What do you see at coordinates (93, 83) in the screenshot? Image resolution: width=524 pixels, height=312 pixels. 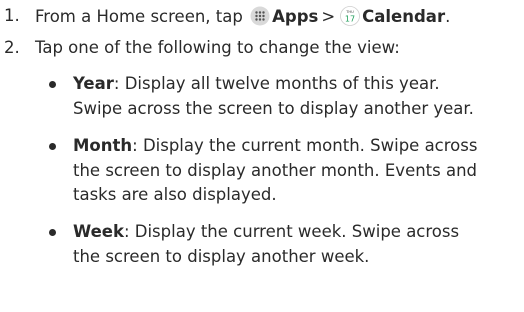 I see `bullet-term: Year` at bounding box center [93, 83].